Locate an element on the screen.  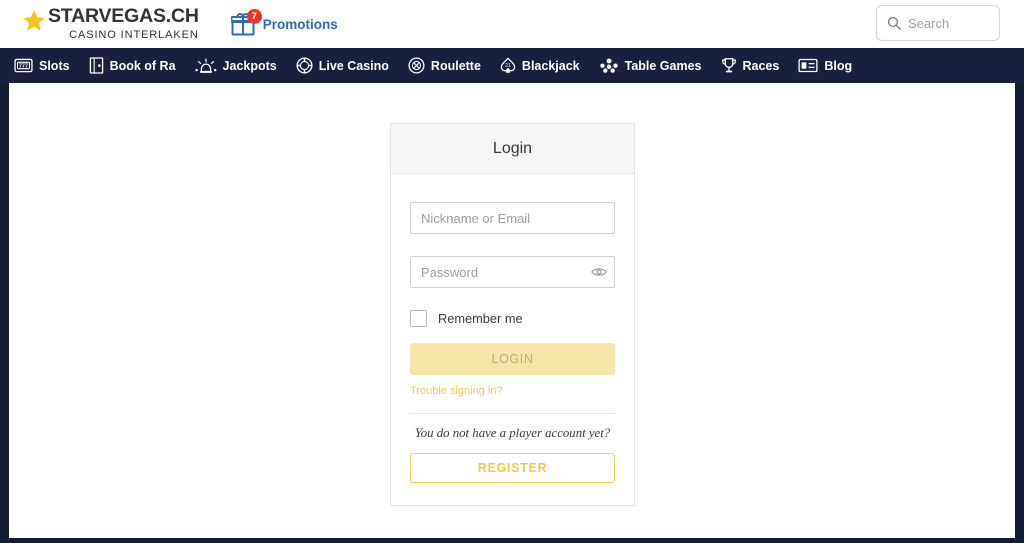
nav-label: Live Casino is located at coordinates (353, 65).